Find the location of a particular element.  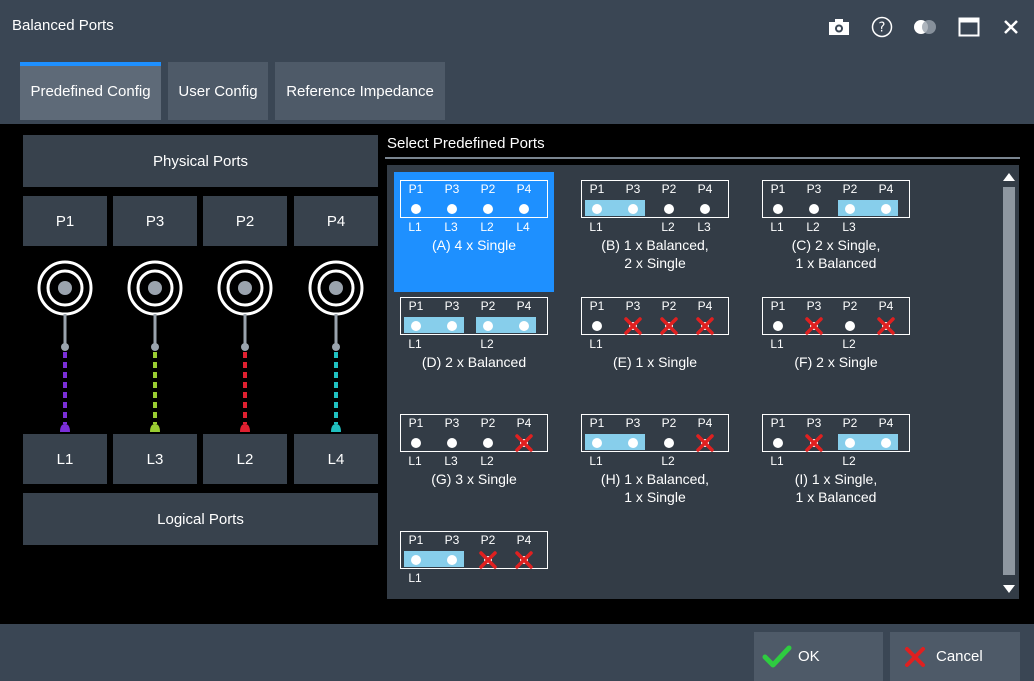

logical-port-l3: L3 is located at coordinates (155, 459).